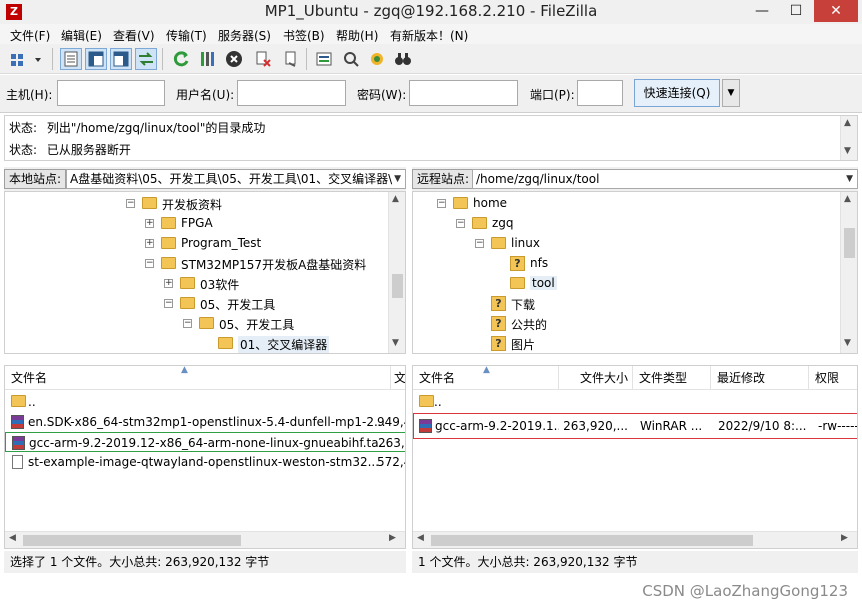 The image size is (862, 612). I want to click on refresh-icon, so click(181, 59).